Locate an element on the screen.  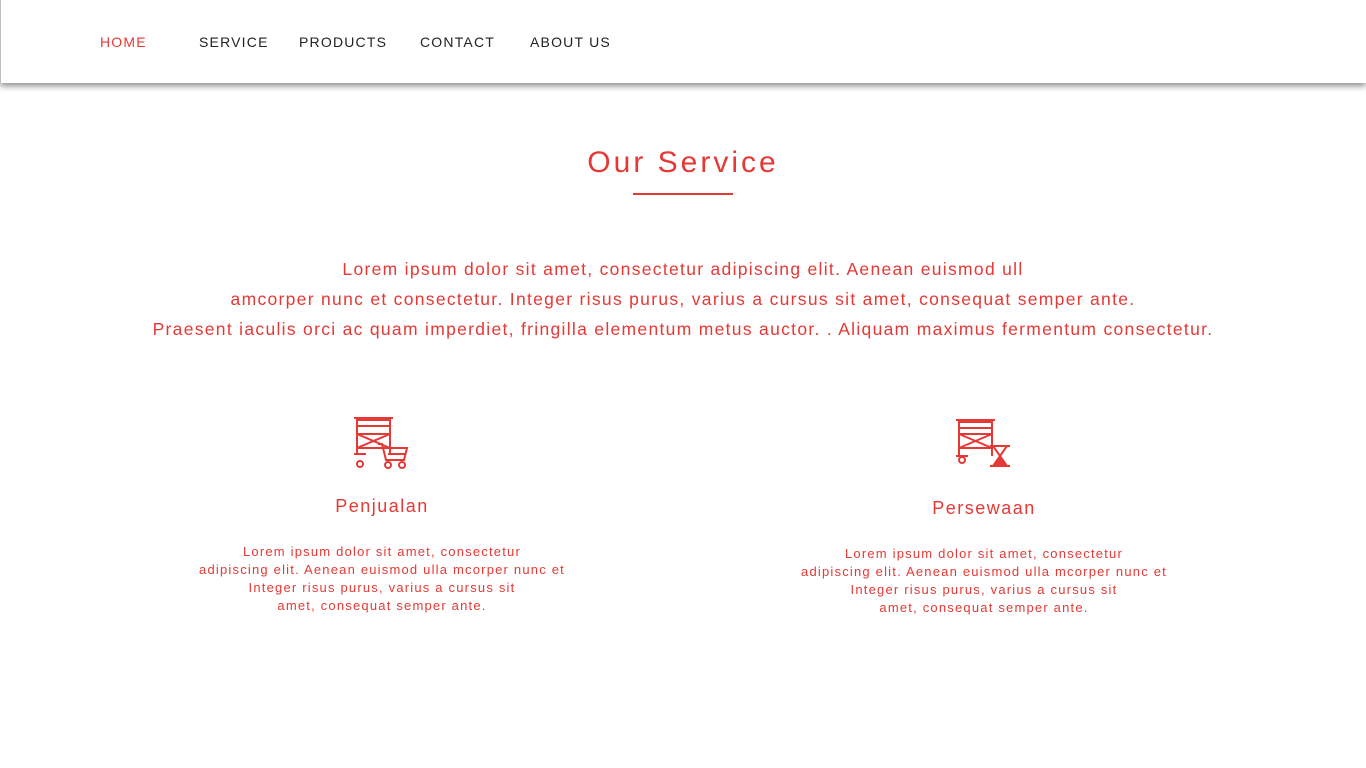
title-underline-divider is located at coordinates (683, 194).